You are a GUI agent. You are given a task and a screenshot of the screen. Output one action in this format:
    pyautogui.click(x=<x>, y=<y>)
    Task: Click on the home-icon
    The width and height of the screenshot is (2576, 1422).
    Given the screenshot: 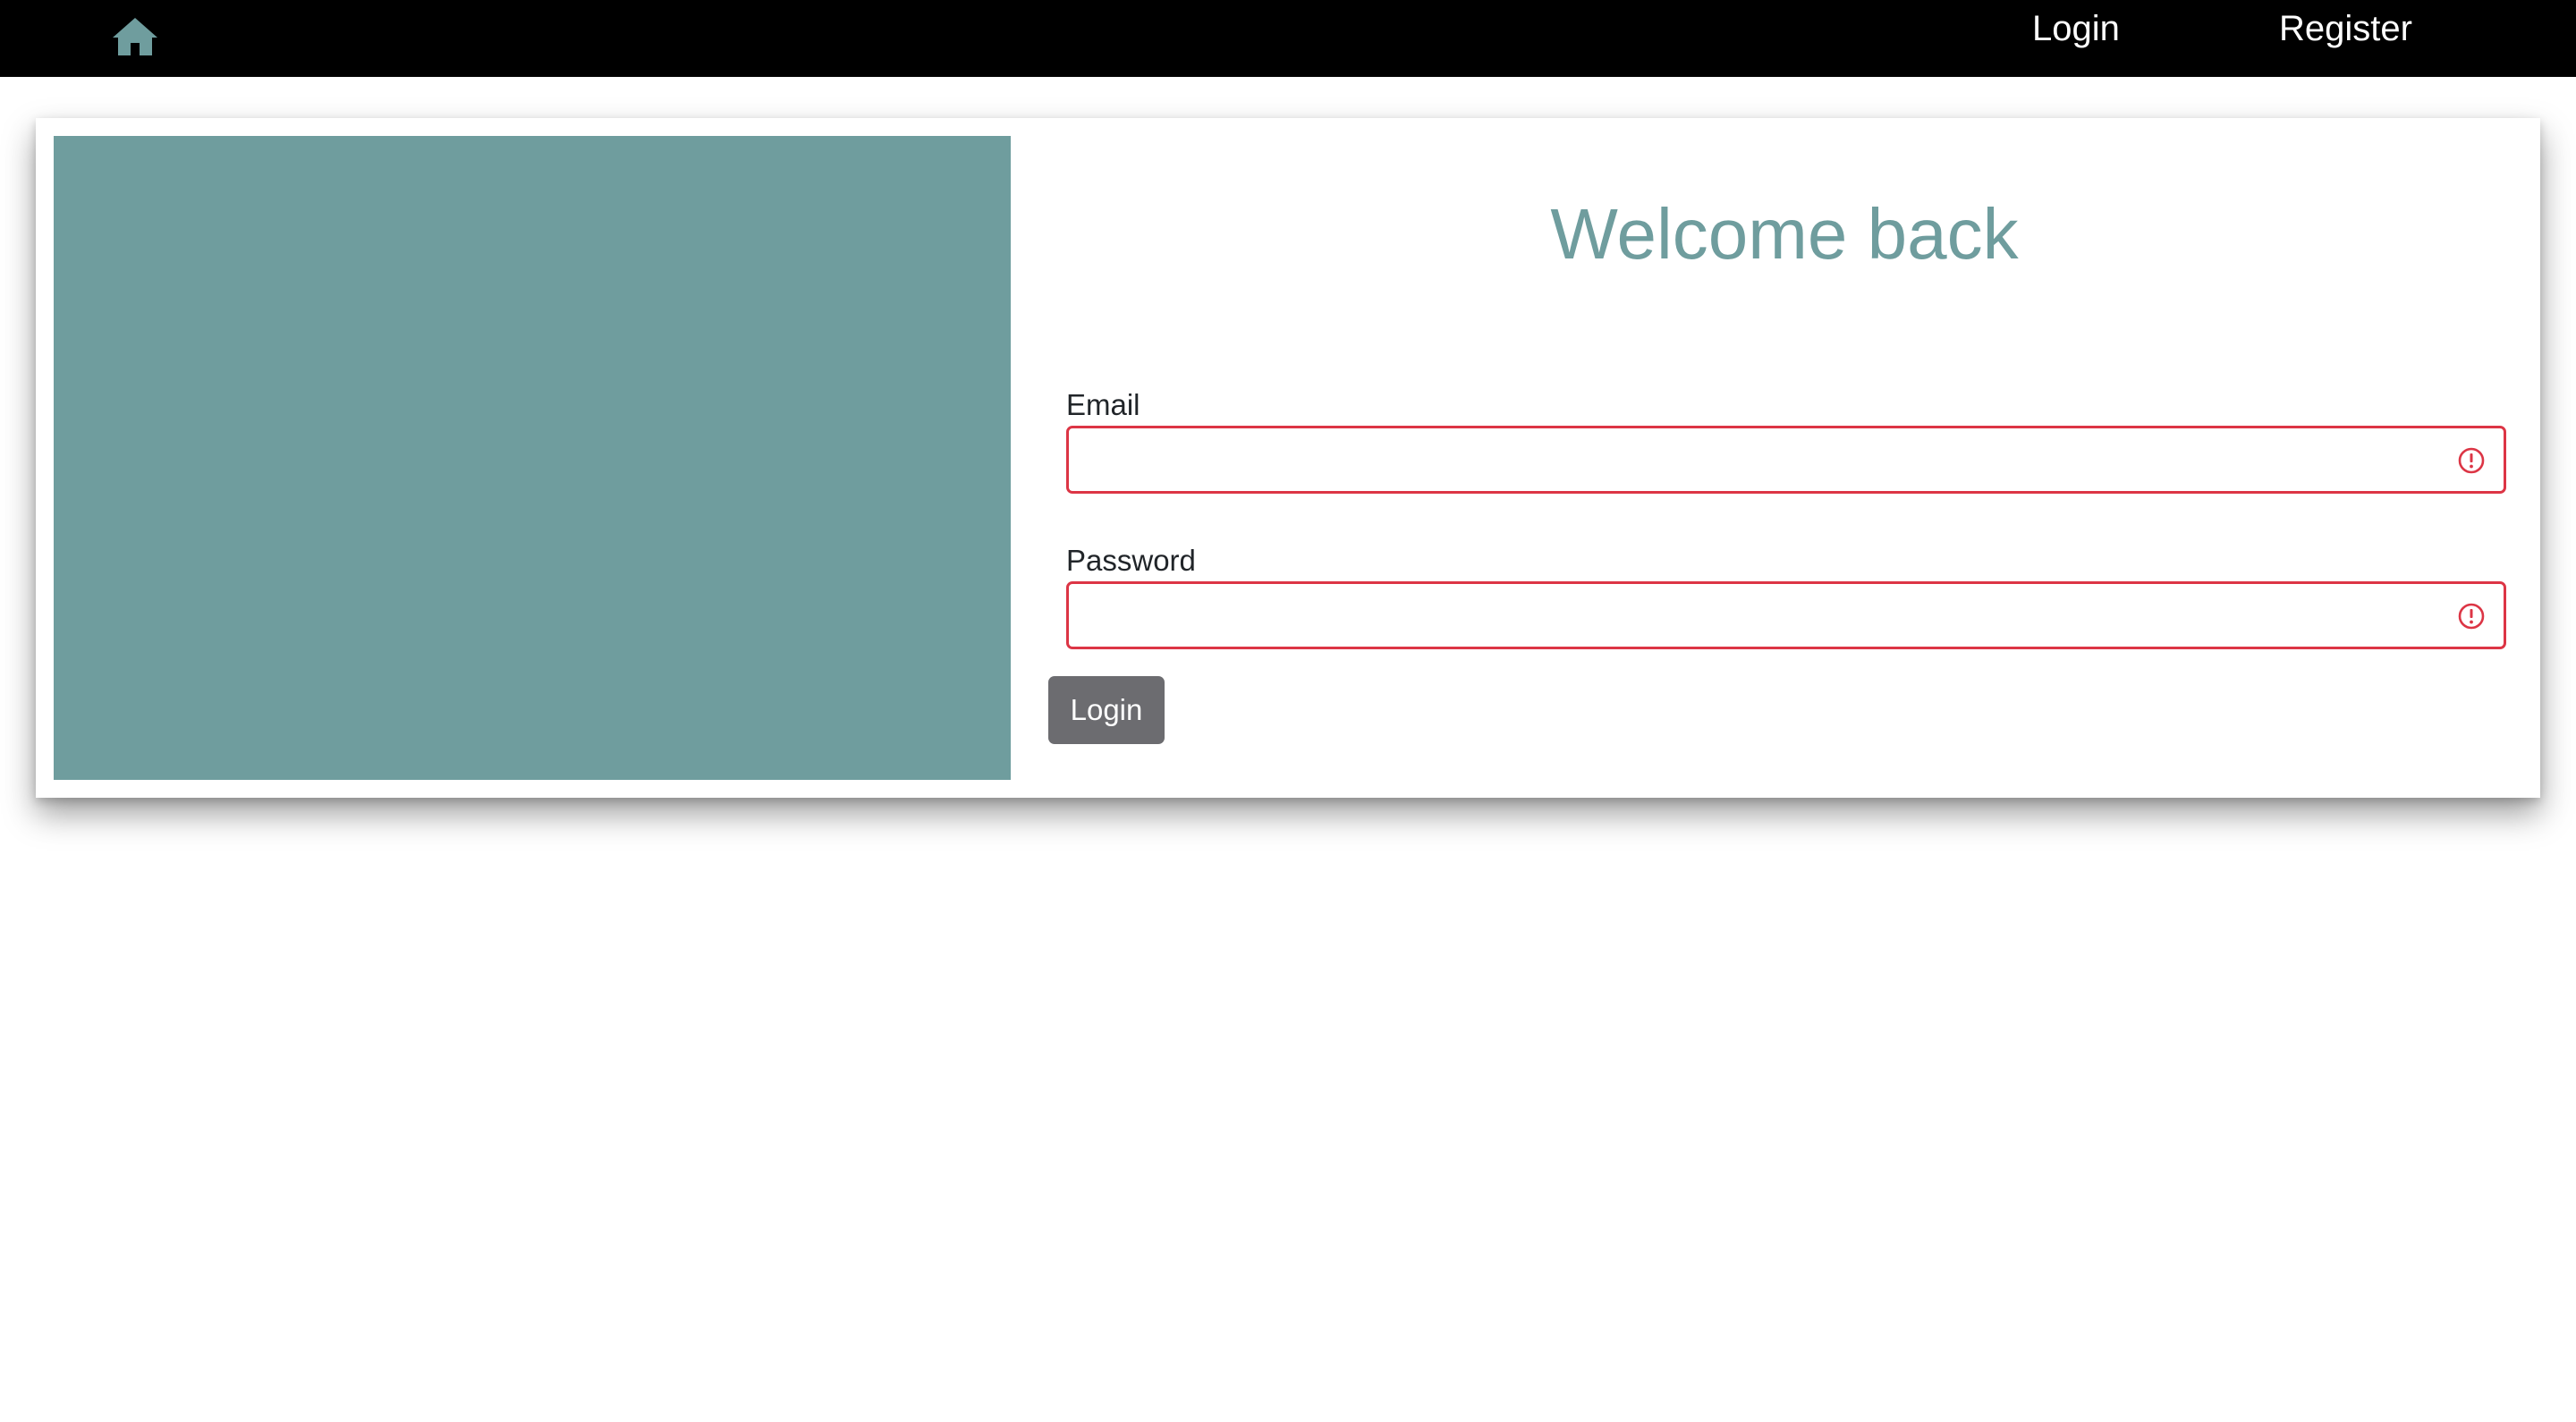 What is the action you would take?
    pyautogui.click(x=135, y=36)
    